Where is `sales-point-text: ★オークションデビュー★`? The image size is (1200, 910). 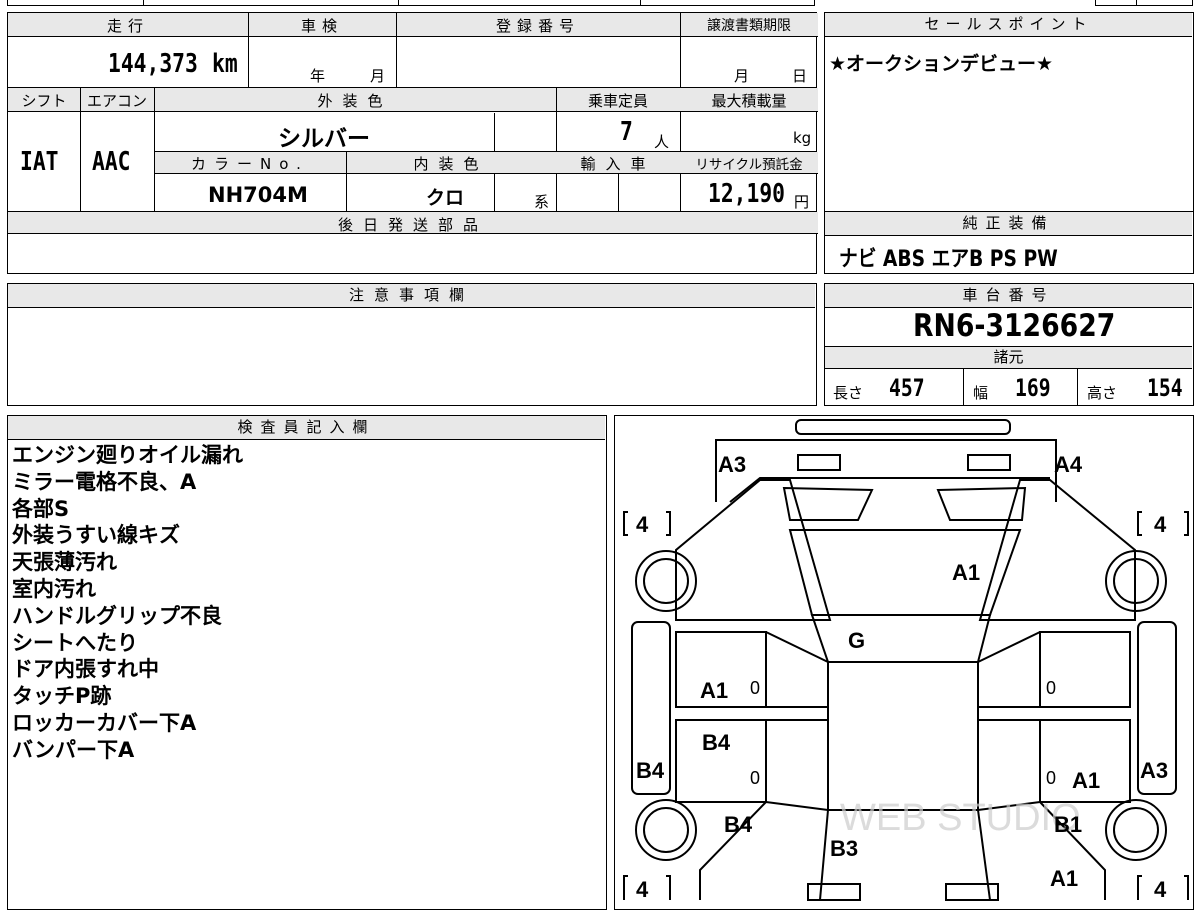 sales-point-text: ★オークションデビュー★ is located at coordinates (941, 64).